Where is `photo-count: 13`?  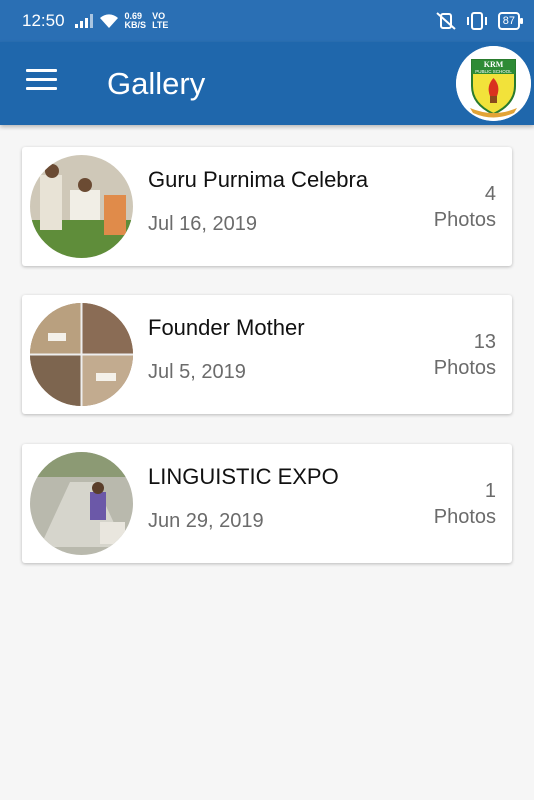 photo-count: 13 is located at coordinates (484, 342).